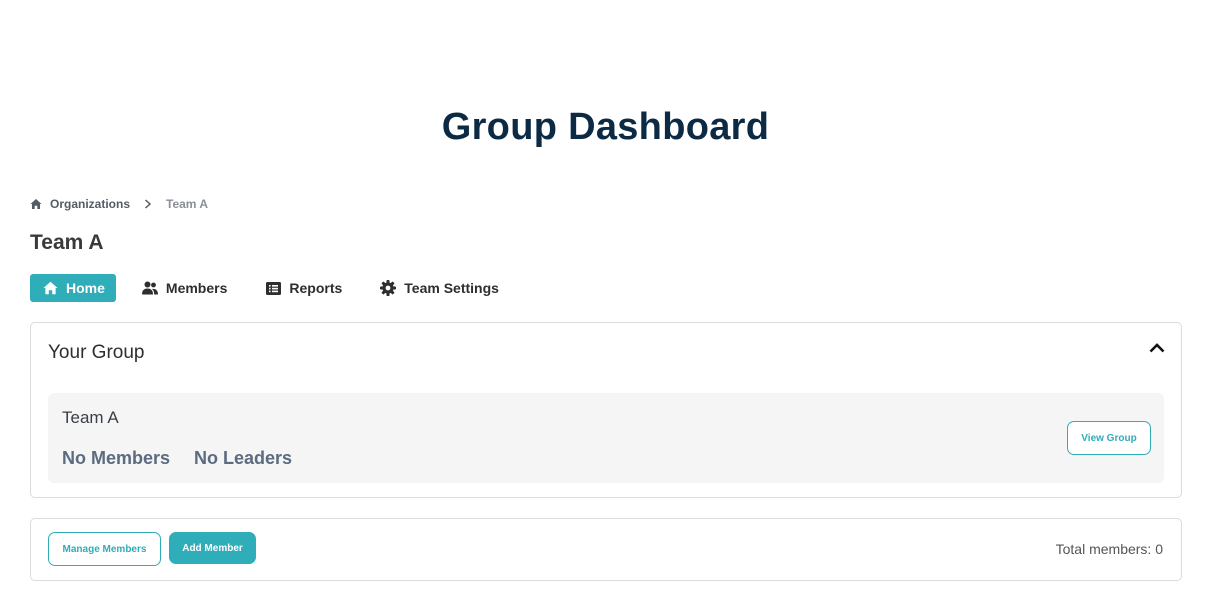  Describe the element at coordinates (212, 548) in the screenshot. I see `add-member-button: Add Member` at that location.